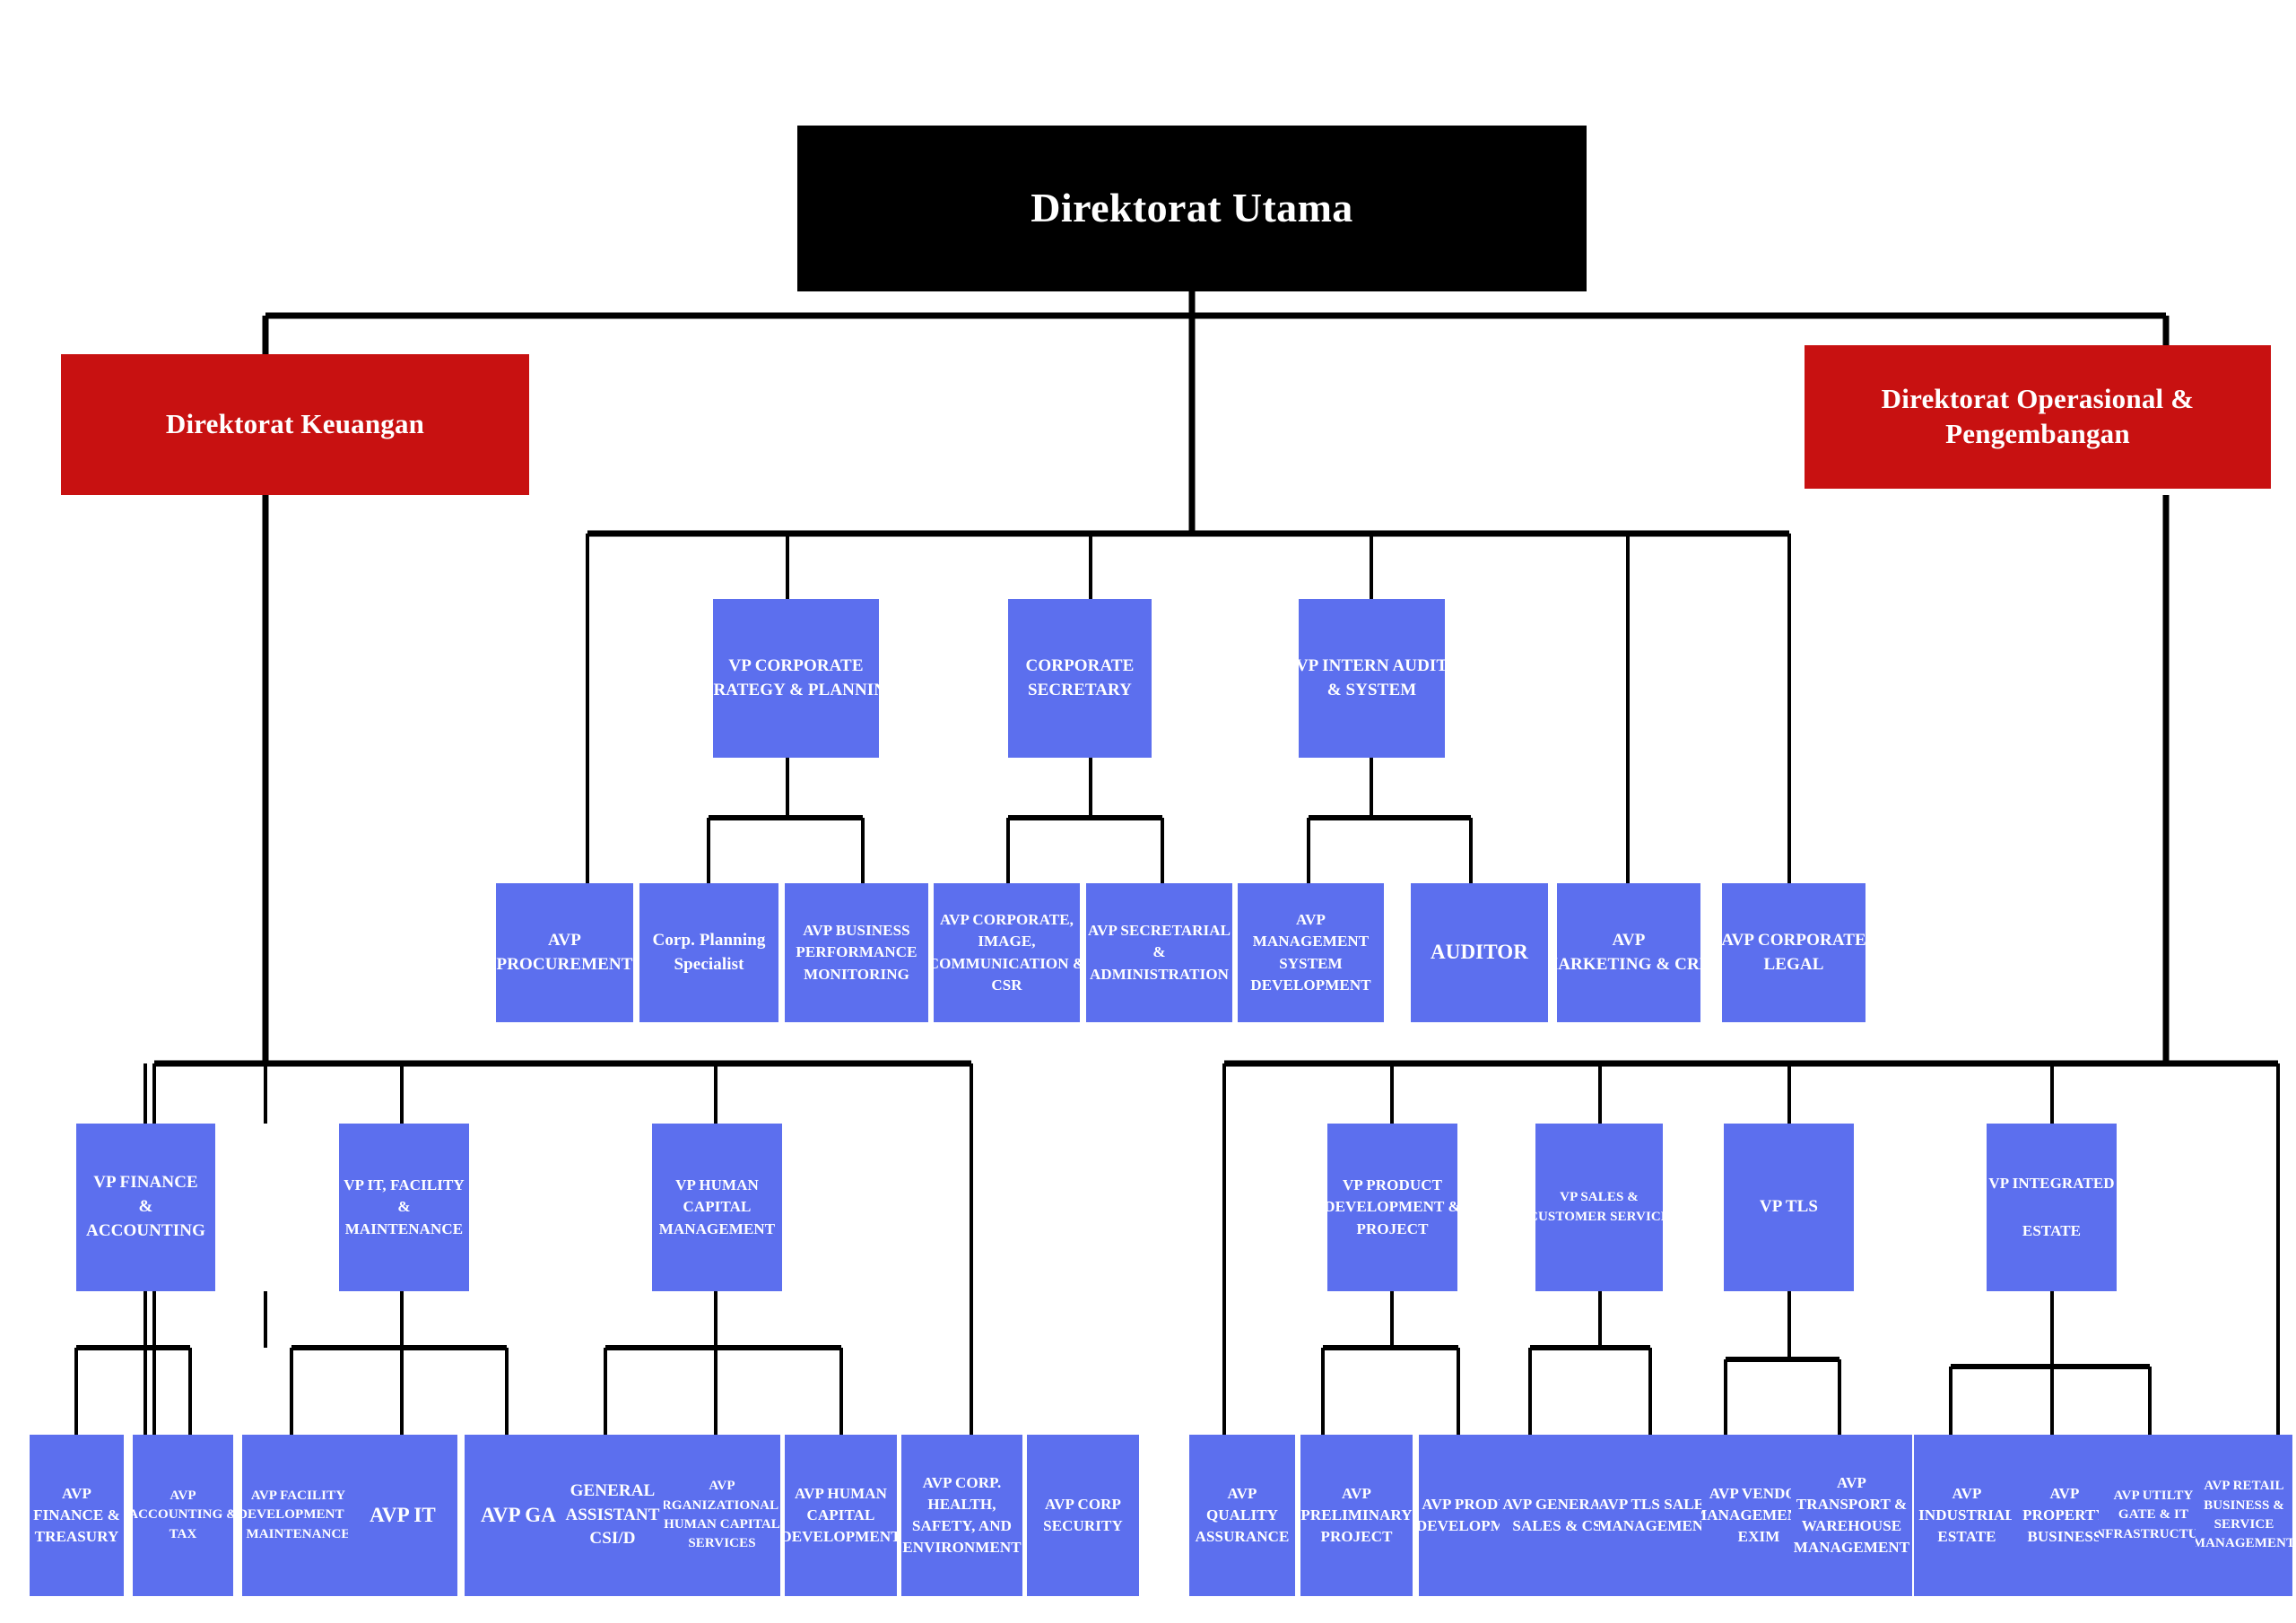 Image resolution: width=2296 pixels, height=1623 pixels. What do you see at coordinates (1392, 1207) in the screenshot?
I see `node-vp-product-development-project: VP PRODUCT DEVELOPMENT & PROJECT` at bounding box center [1392, 1207].